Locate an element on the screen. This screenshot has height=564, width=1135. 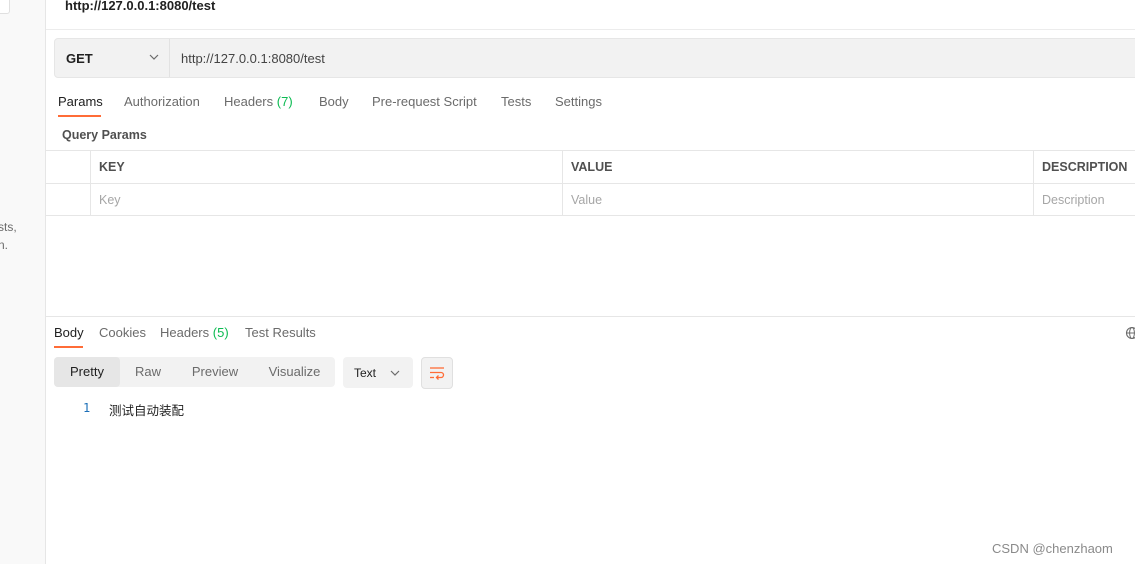
headers-count: (5) is located at coordinates (220, 332).